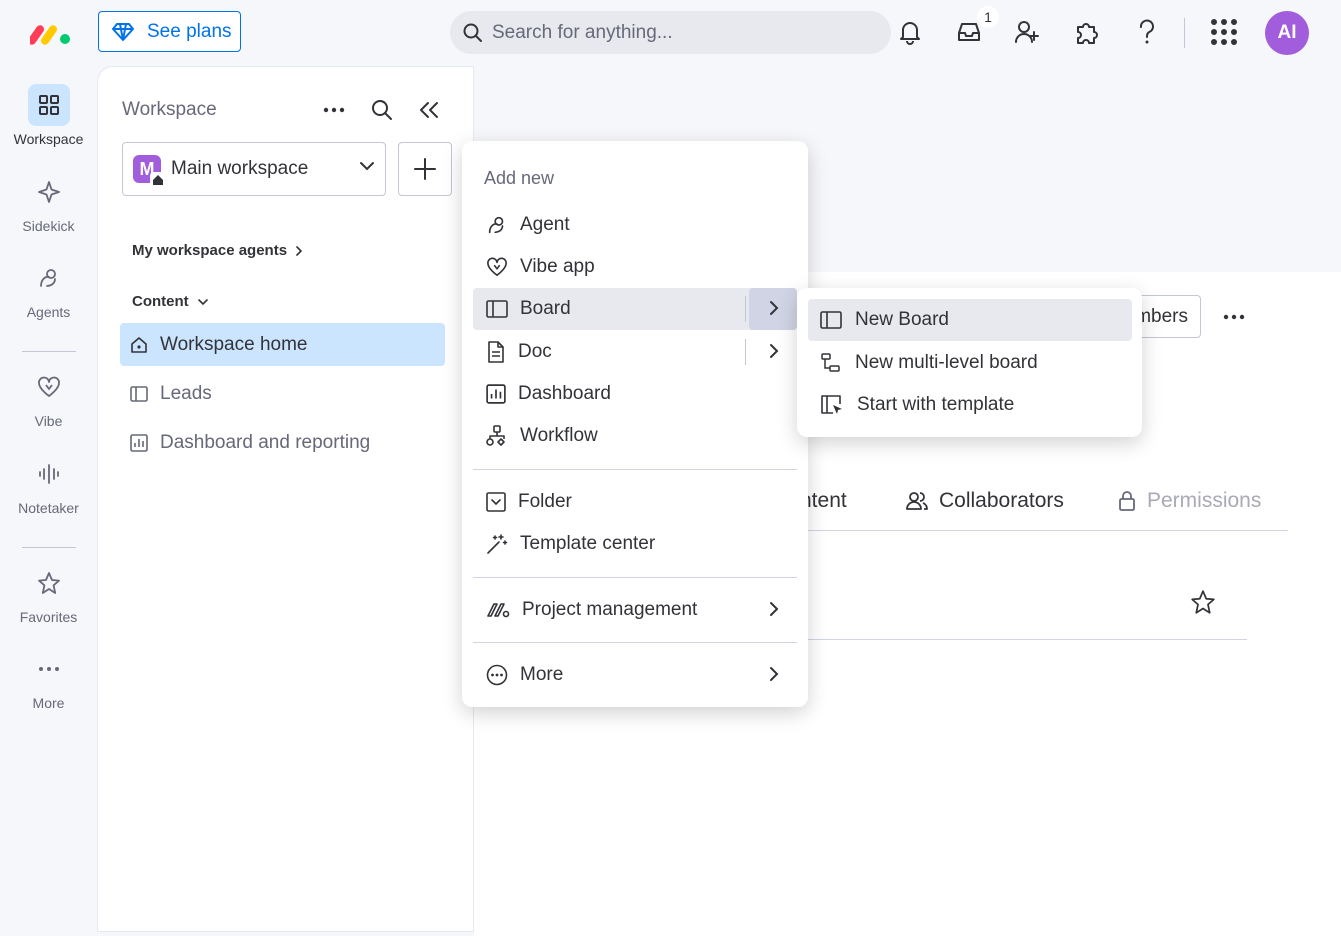 The height and width of the screenshot is (936, 1341). What do you see at coordinates (497, 267) in the screenshot?
I see `heart-icon` at bounding box center [497, 267].